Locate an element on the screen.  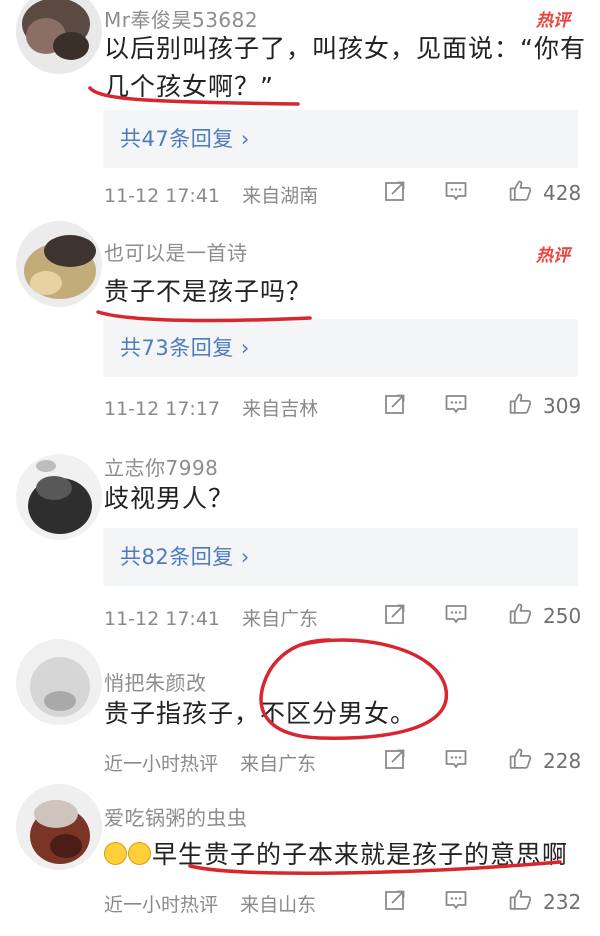
comment-meta: 11-12 17:17 来自吉林 is located at coordinates (211, 407).